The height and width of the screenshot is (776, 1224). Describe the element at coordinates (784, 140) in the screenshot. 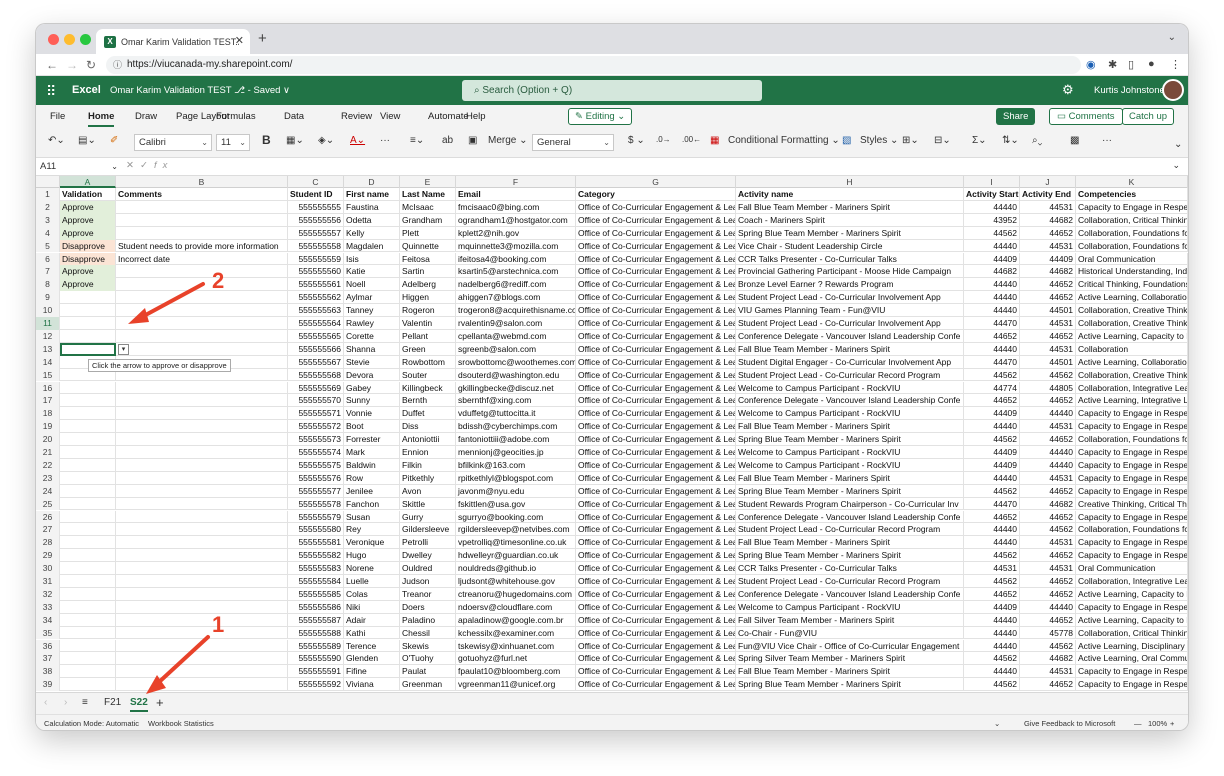

I see `conditional-formatting-button: Conditional Formatting ⌄` at that location.